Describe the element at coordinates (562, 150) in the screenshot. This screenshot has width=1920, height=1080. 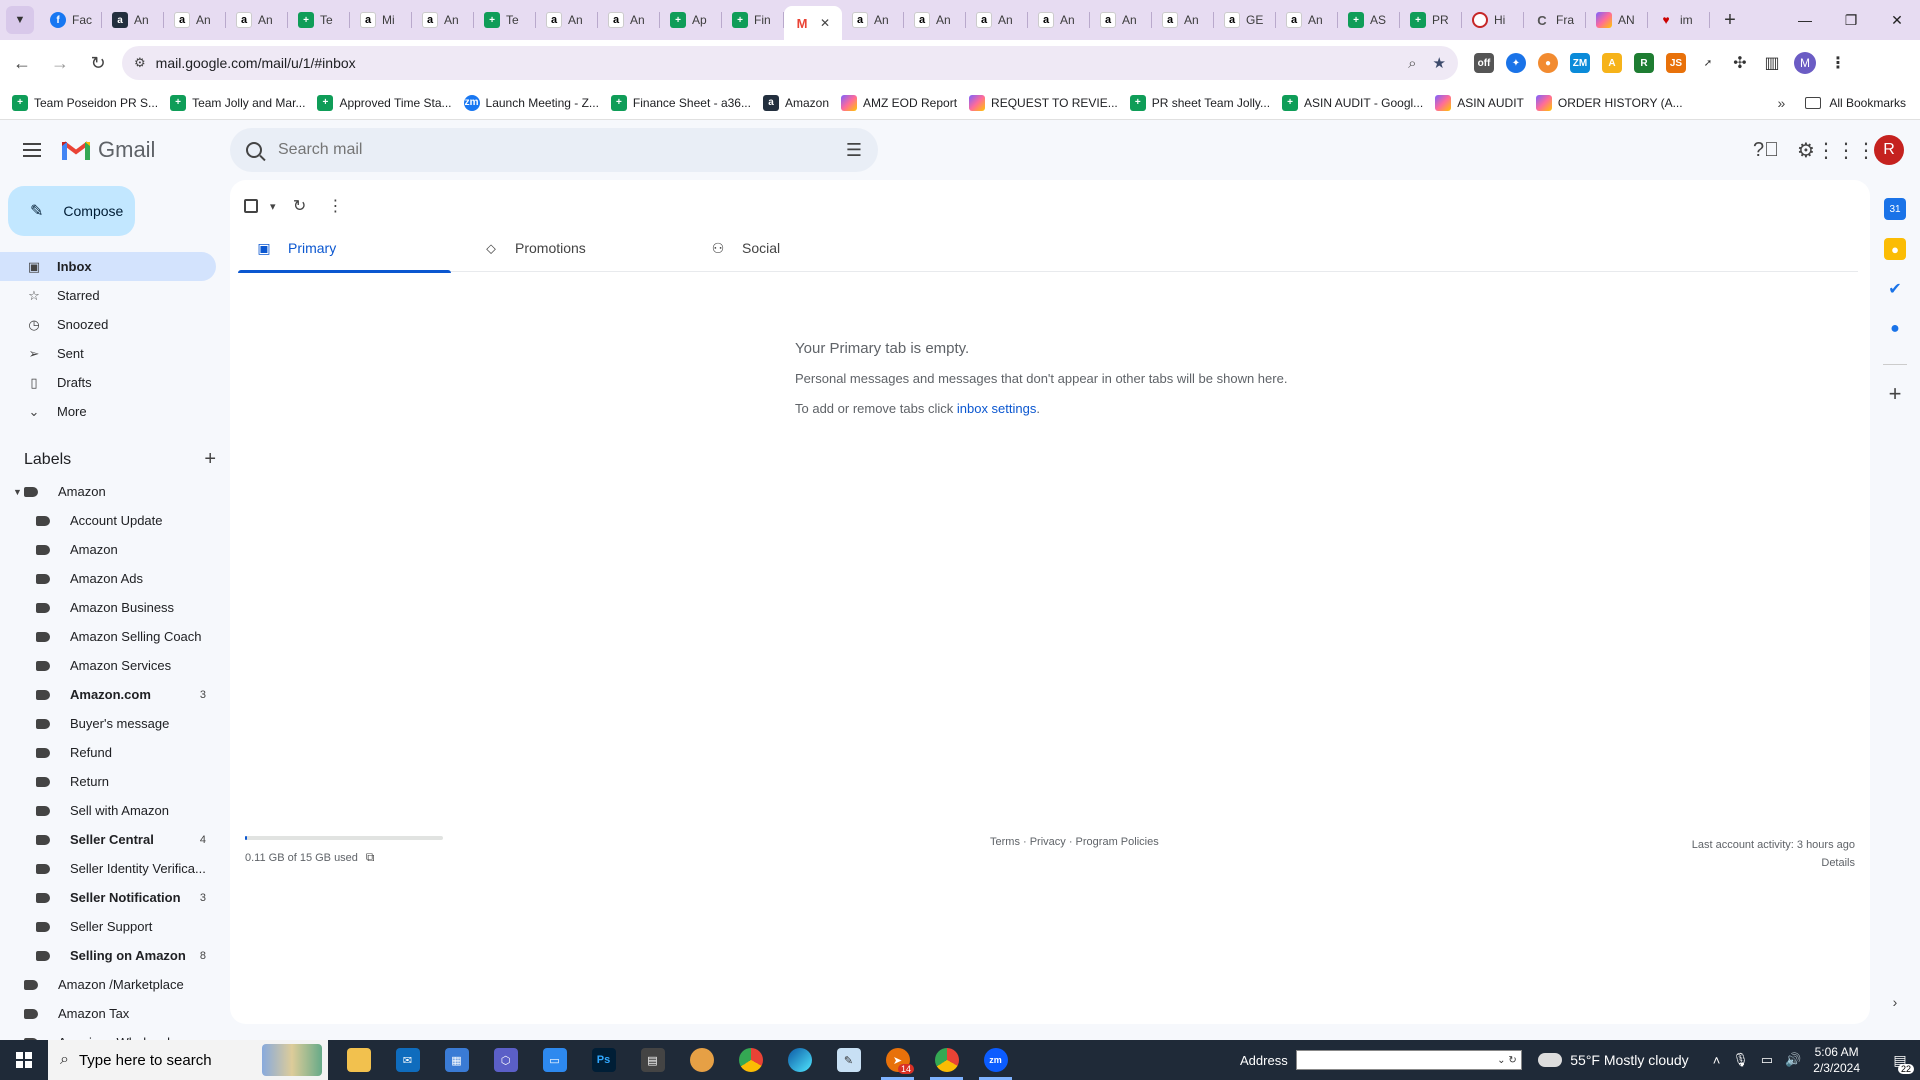
I see `search-input` at that location.